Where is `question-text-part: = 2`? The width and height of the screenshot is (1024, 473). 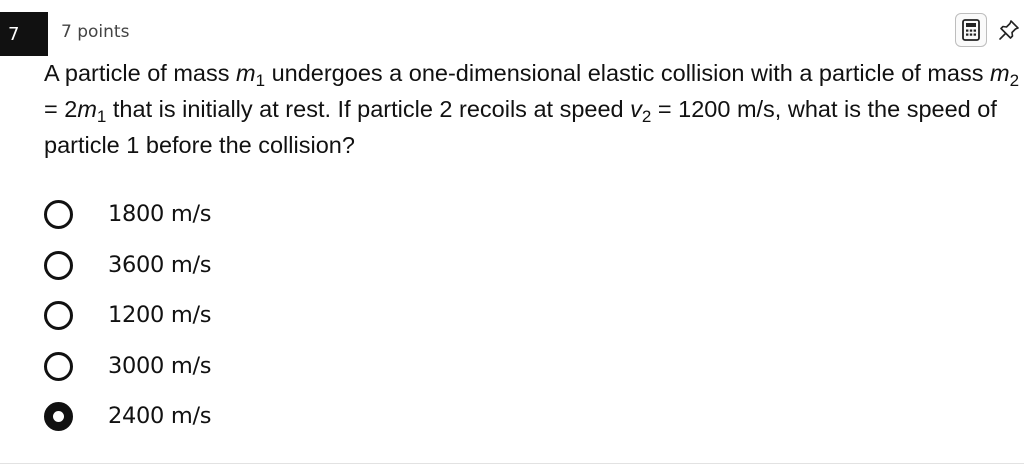
question-text-part: = 2 is located at coordinates (61, 109).